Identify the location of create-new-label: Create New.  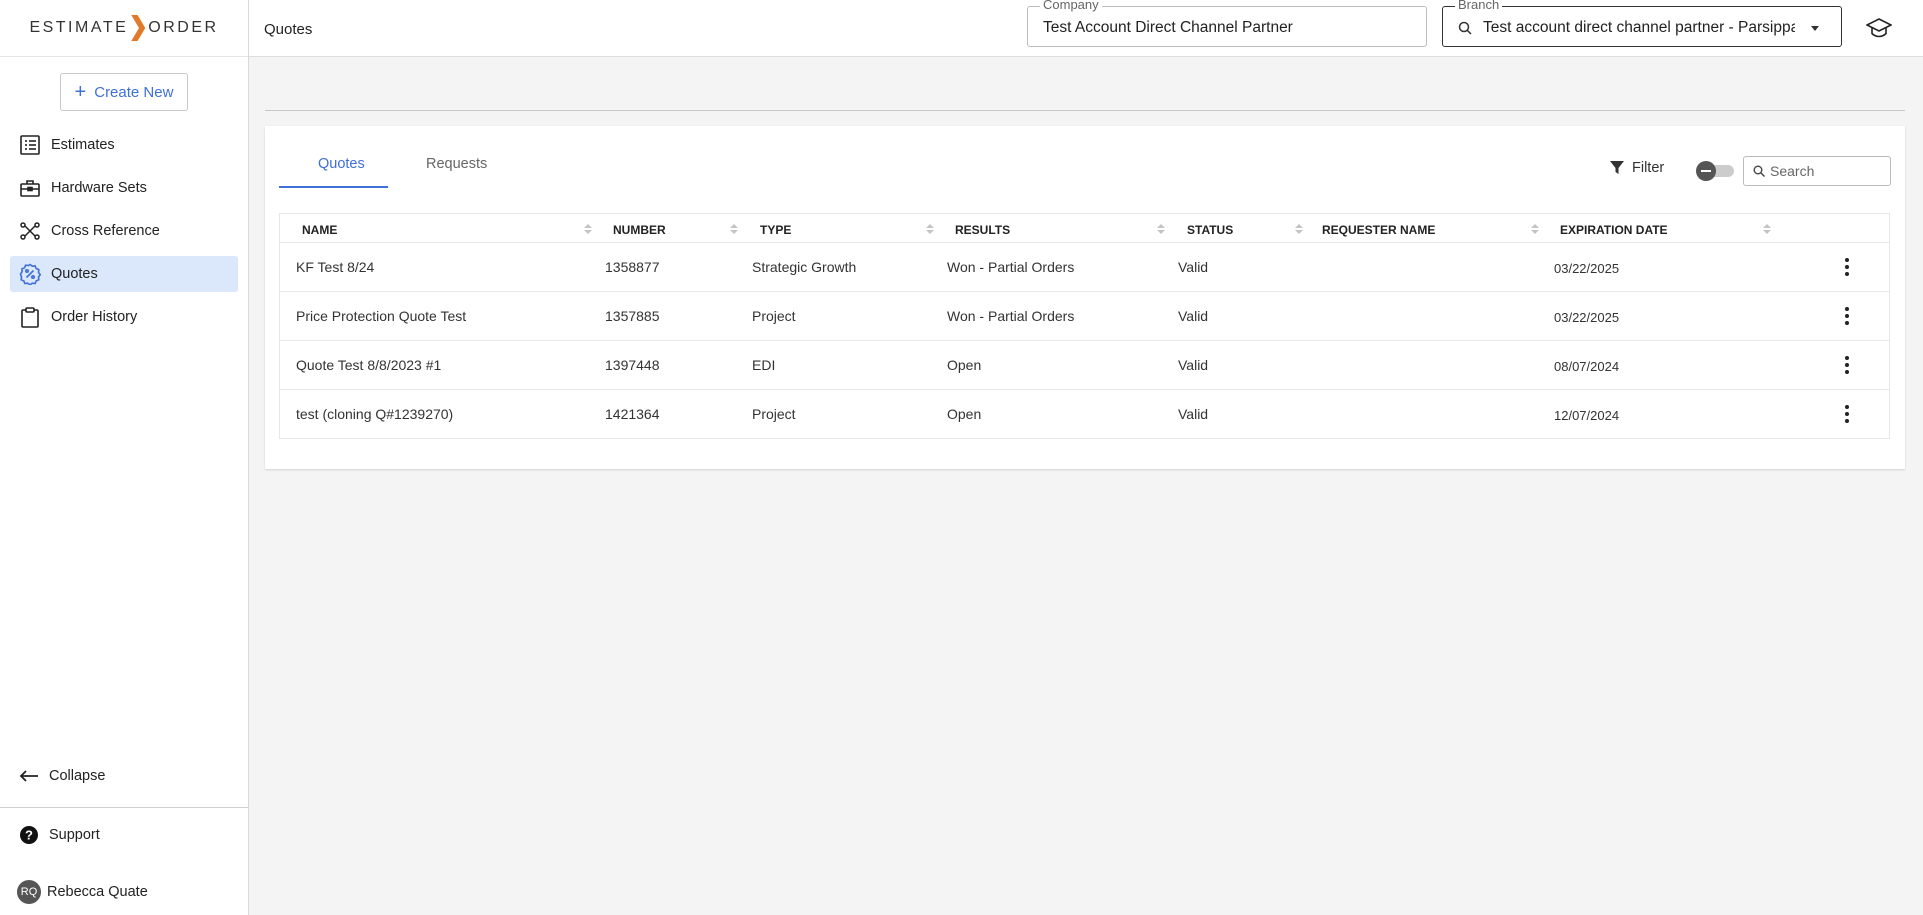
(134, 92).